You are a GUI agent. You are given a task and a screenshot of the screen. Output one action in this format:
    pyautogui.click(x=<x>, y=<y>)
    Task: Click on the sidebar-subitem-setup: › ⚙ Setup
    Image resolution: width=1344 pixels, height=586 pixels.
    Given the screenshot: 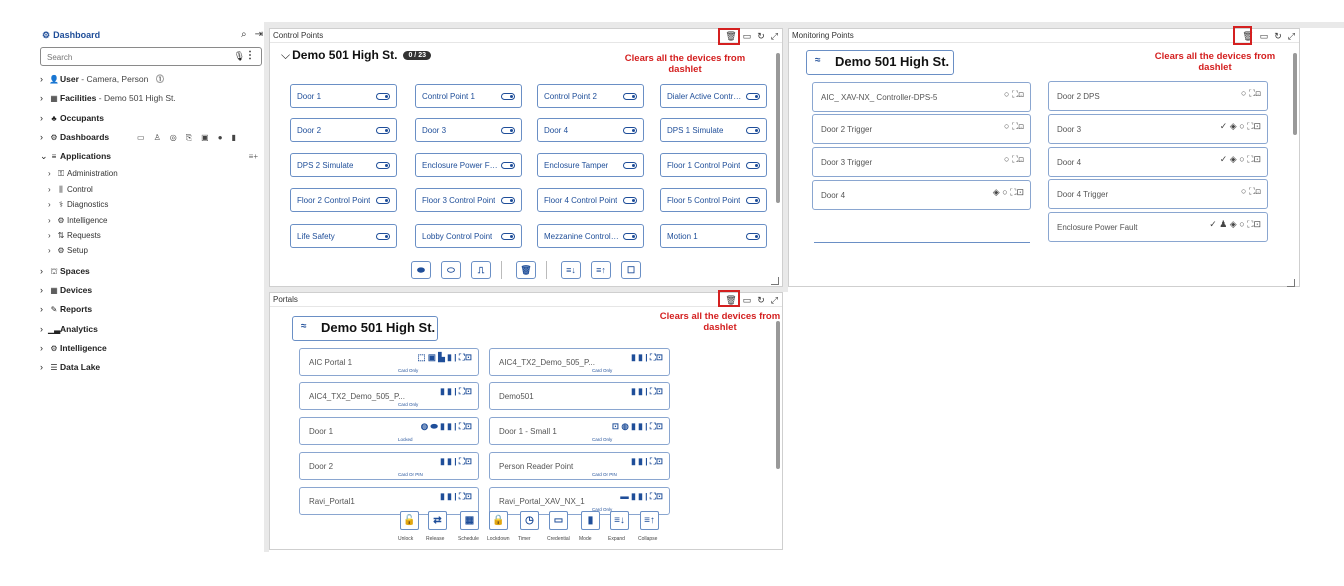 What is the action you would take?
    pyautogui.click(x=152, y=250)
    